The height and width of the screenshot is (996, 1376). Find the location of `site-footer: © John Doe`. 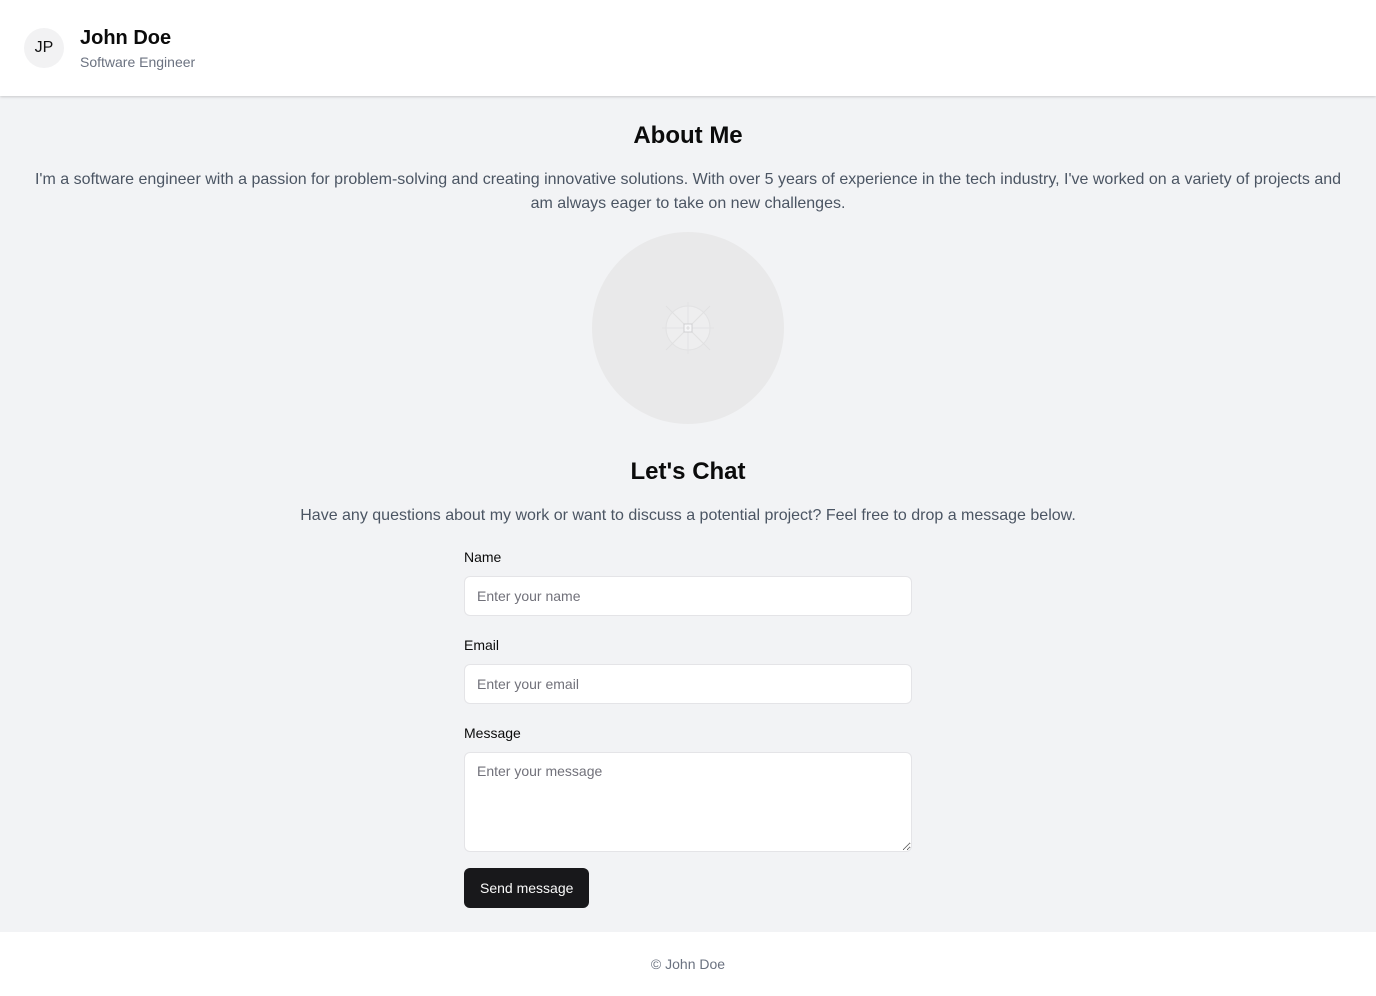

site-footer: © John Doe is located at coordinates (688, 964).